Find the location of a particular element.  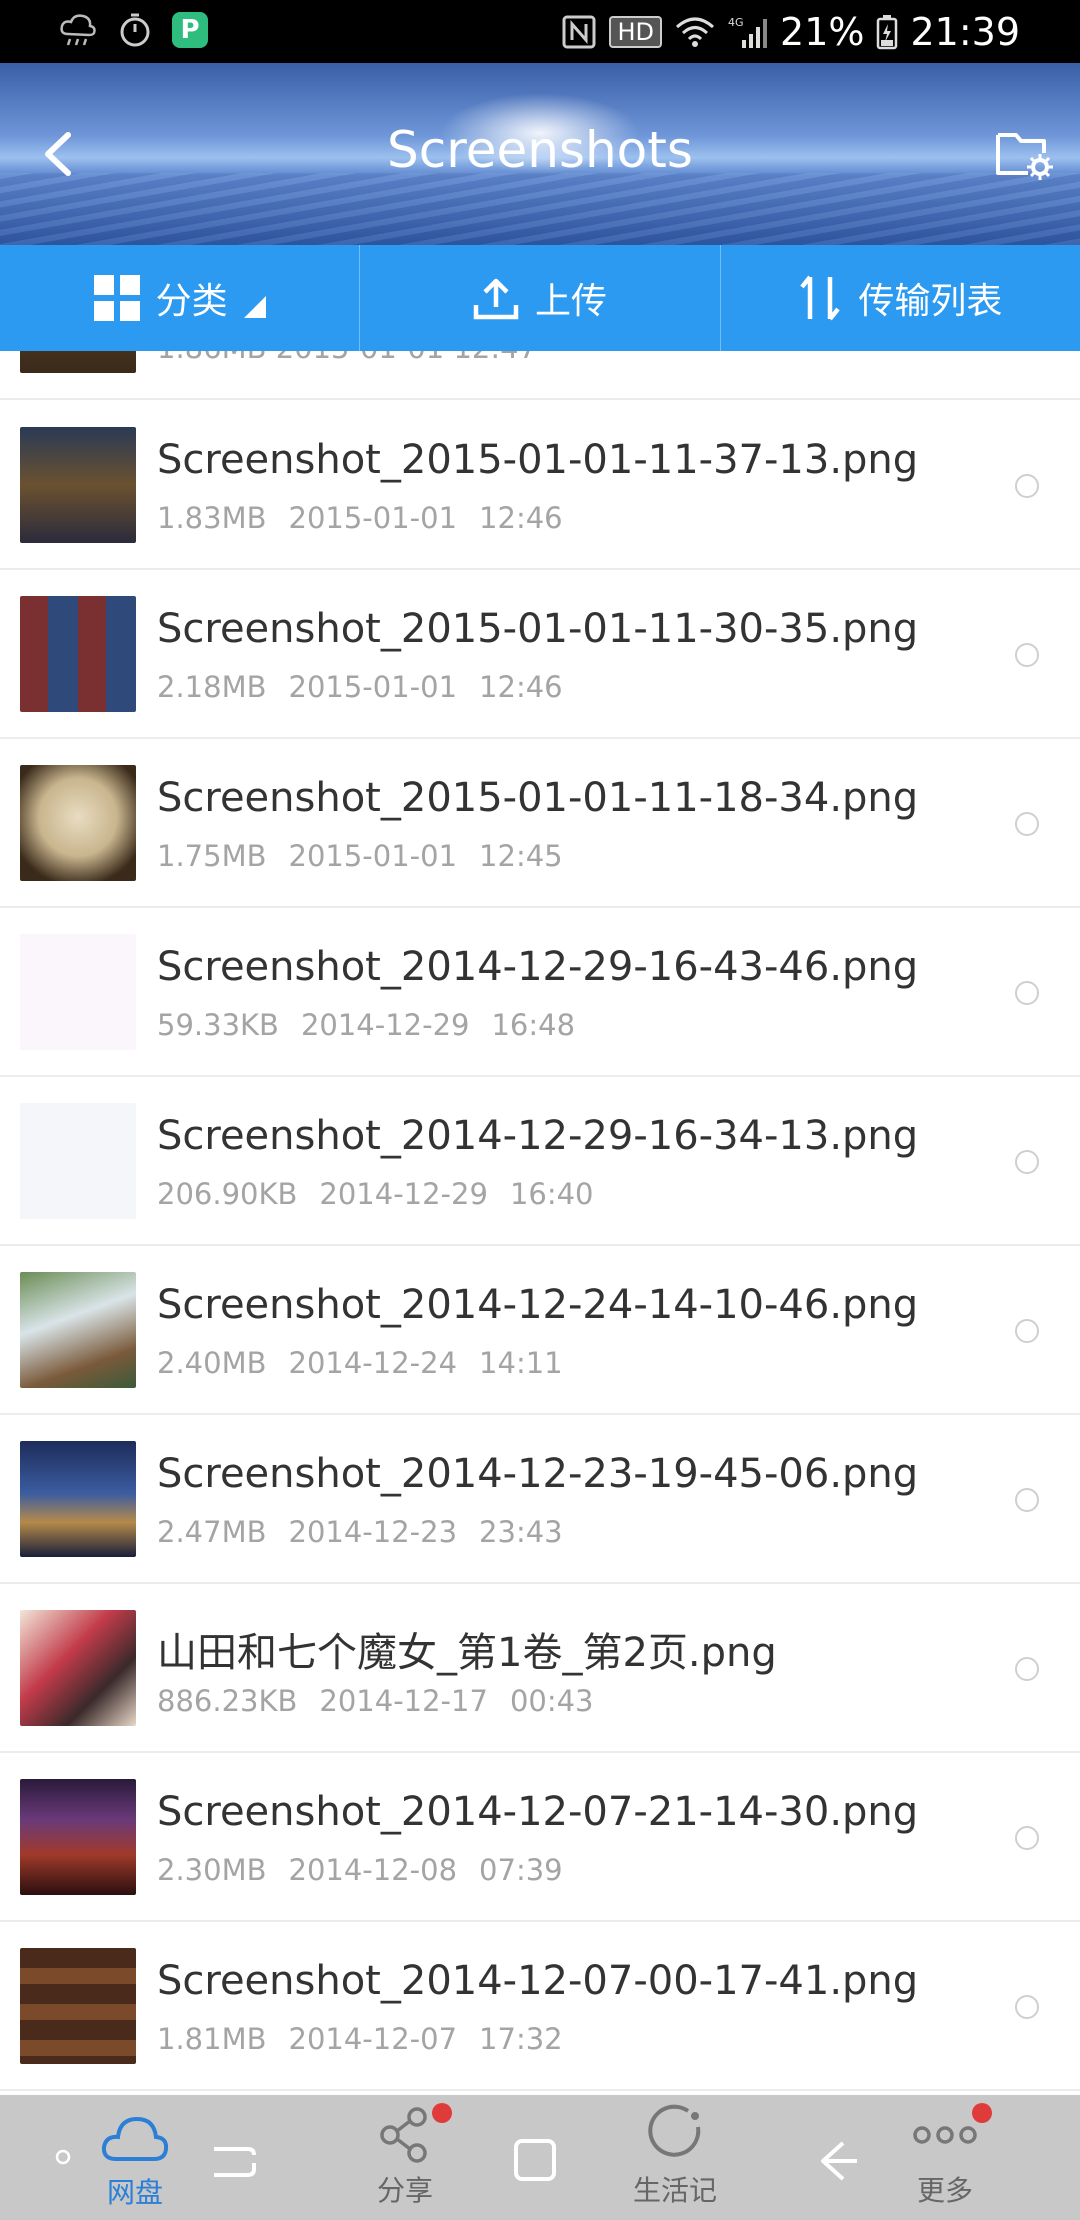

file-time: 14:11 is located at coordinates (521, 1363).